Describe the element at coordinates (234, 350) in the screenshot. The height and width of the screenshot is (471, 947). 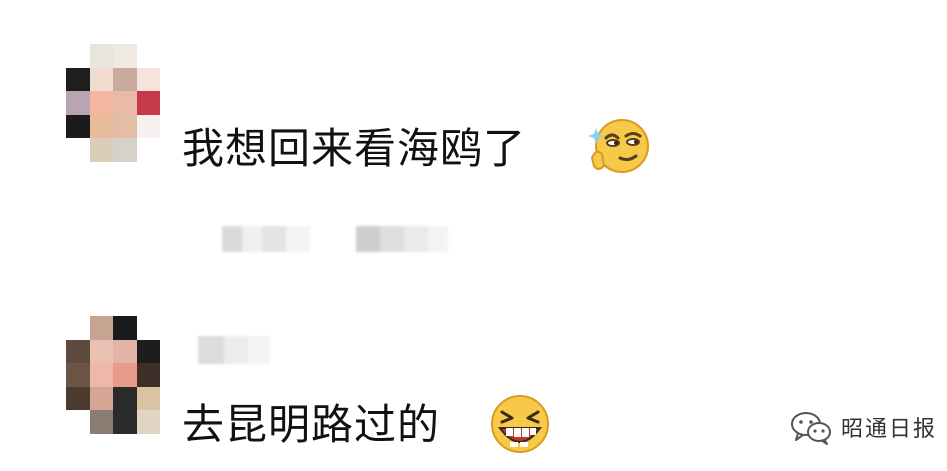
I see `username` at that location.